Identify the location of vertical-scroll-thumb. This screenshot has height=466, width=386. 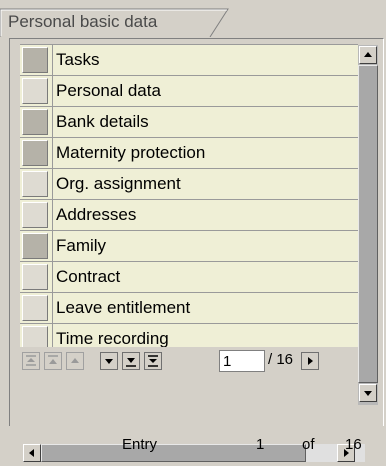
(368, 224).